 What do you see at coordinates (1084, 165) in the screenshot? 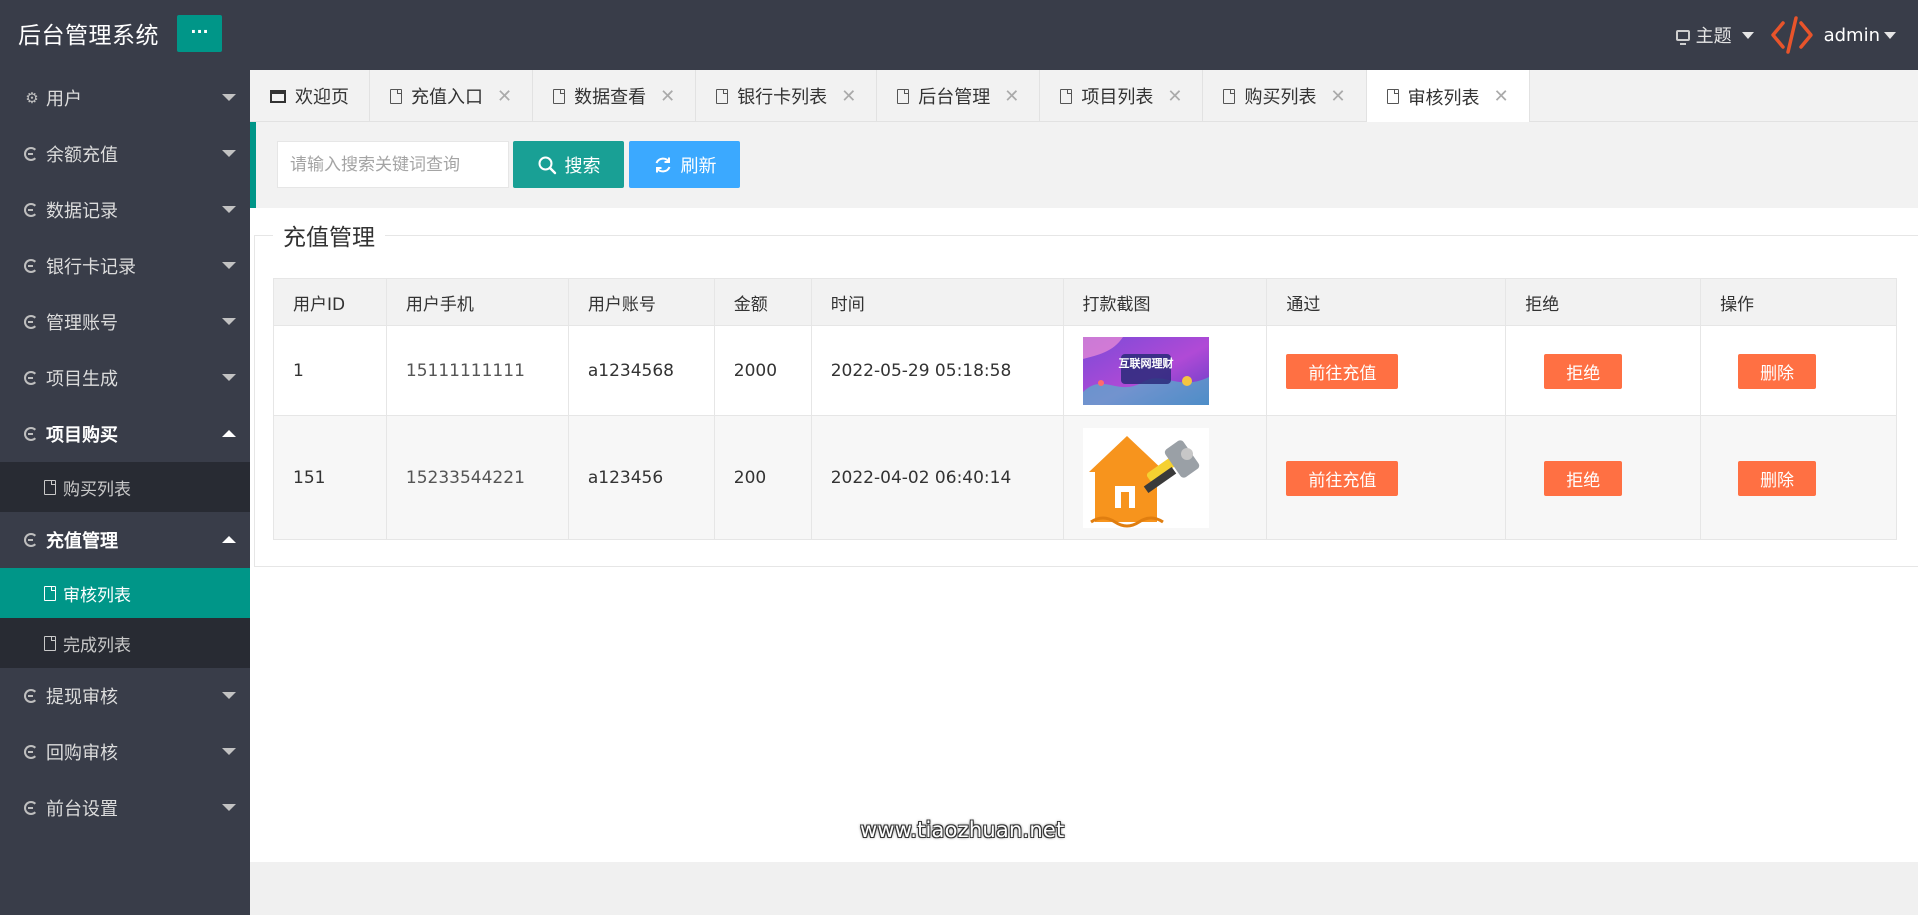
I see `search-toolbar: 搜索 刷新` at bounding box center [1084, 165].